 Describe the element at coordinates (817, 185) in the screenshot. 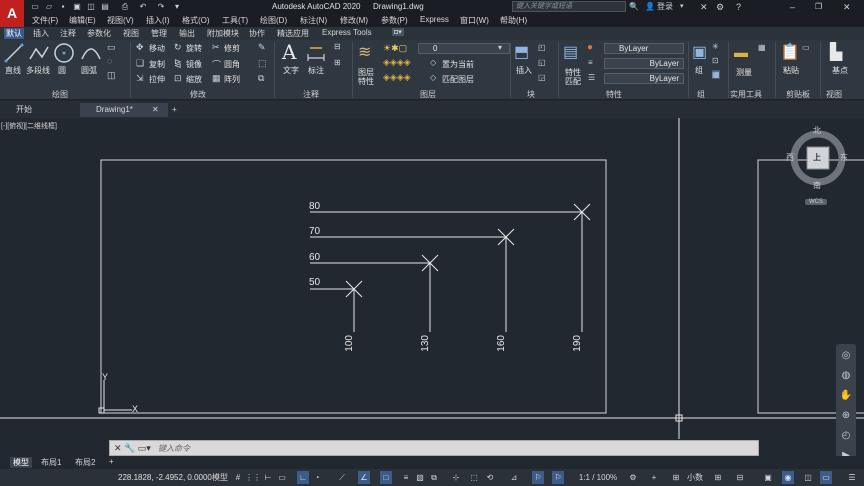

I see `viewcube-south: 南` at that location.